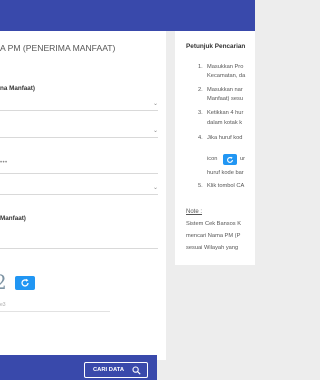  Describe the element at coordinates (225, 173) in the screenshot. I see `step-text: huruf kode bar` at that location.